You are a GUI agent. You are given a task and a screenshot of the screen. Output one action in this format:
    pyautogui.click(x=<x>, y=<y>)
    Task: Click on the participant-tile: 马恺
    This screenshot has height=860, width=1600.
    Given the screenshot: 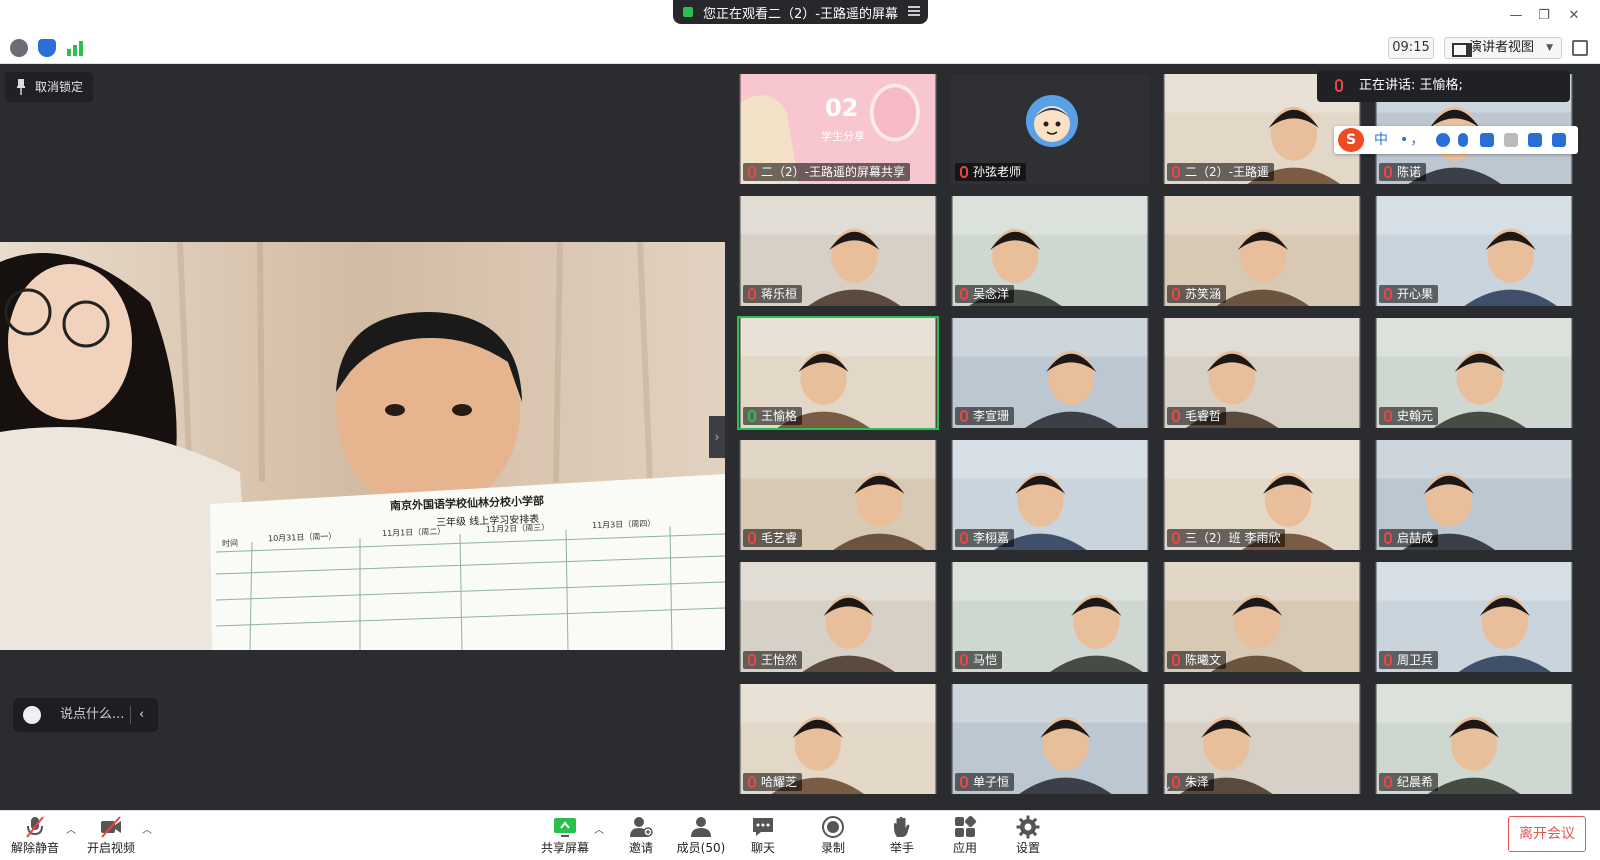 What is the action you would take?
    pyautogui.click(x=1050, y=617)
    